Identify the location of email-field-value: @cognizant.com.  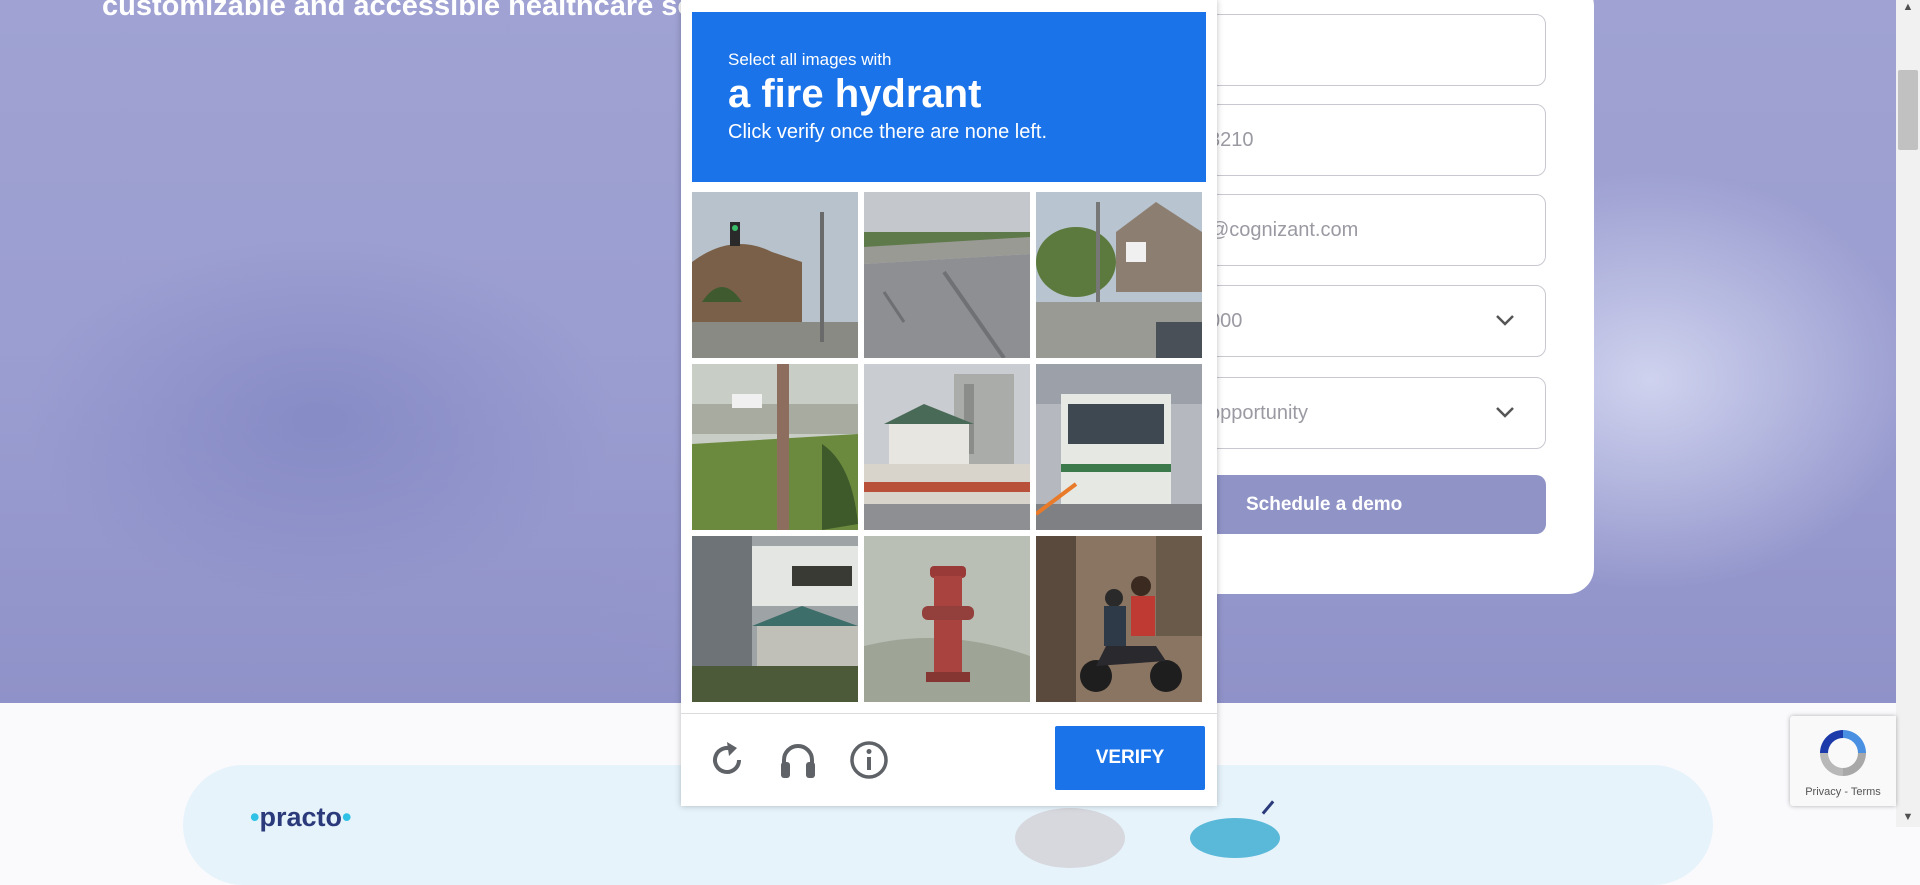
(1284, 229).